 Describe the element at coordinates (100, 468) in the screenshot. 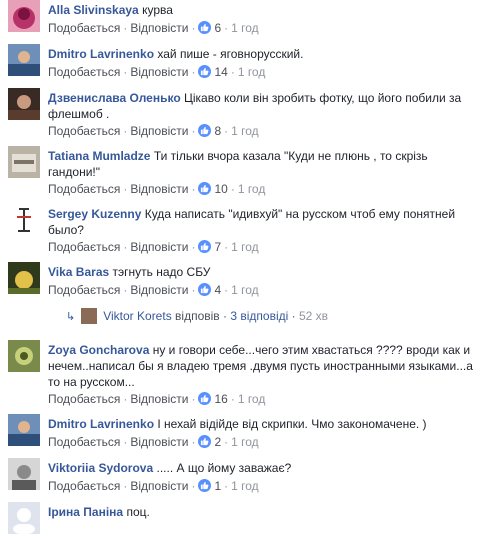

I see `comment-author: Viktoriia Sydorova` at that location.